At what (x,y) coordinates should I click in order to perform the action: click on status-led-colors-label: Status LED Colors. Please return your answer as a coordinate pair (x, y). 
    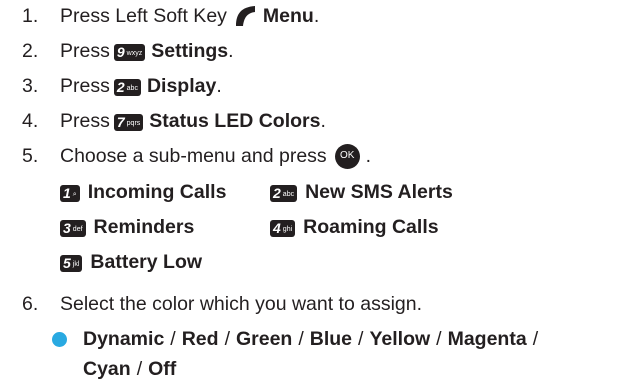
    Looking at the image, I should click on (235, 121).